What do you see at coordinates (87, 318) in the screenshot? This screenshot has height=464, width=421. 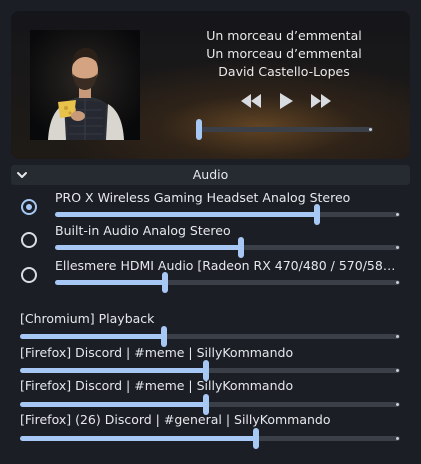 I see `stream-label: [Chromium] Playback` at bounding box center [87, 318].